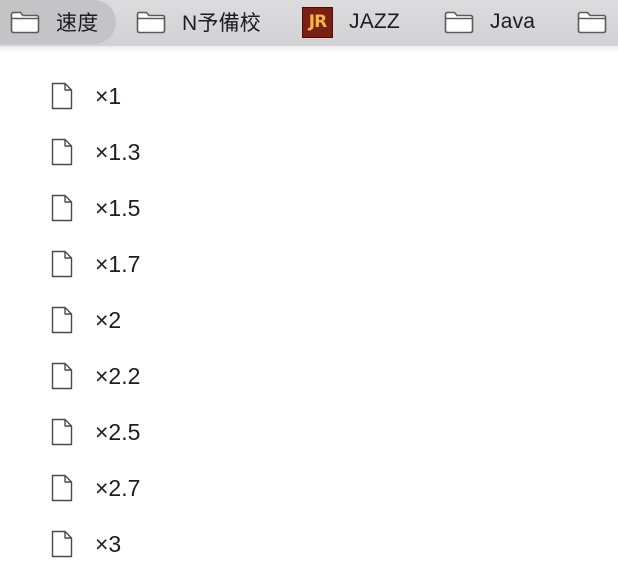 This screenshot has width=618, height=572. What do you see at coordinates (513, 21) in the screenshot?
I see `bookmark-label: Java` at bounding box center [513, 21].